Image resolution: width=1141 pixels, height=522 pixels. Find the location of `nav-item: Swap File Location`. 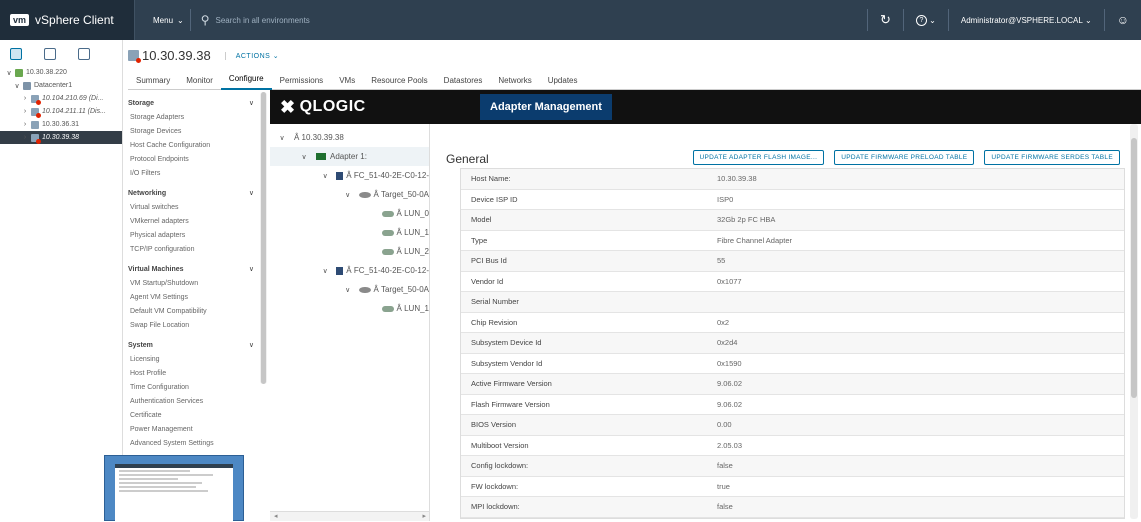

nav-item: Swap File Location is located at coordinates (194, 325).